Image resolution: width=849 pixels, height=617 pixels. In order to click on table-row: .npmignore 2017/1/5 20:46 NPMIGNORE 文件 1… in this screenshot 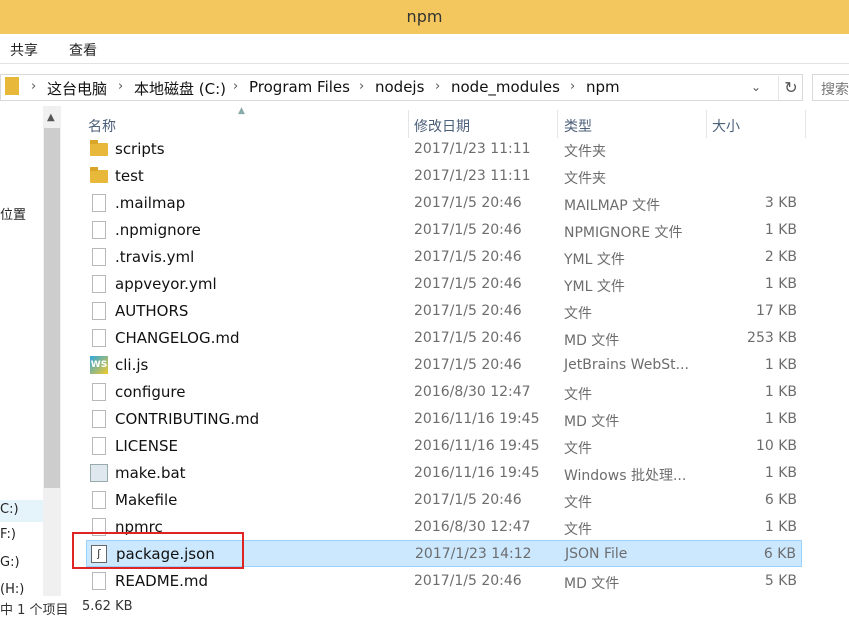, I will do `click(444, 230)`.